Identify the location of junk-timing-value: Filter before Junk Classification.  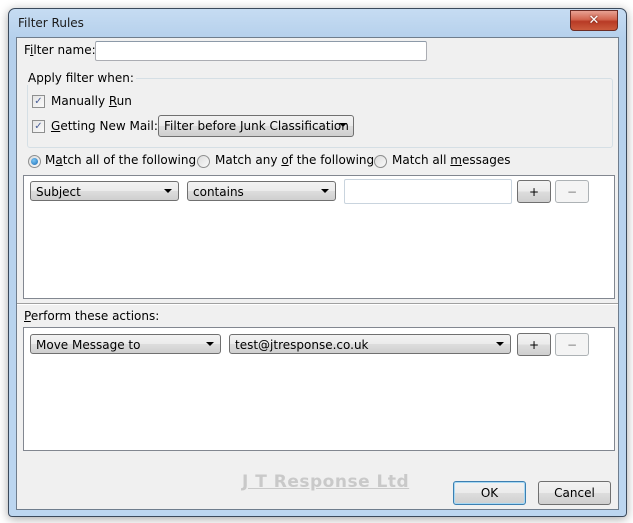
(256, 126).